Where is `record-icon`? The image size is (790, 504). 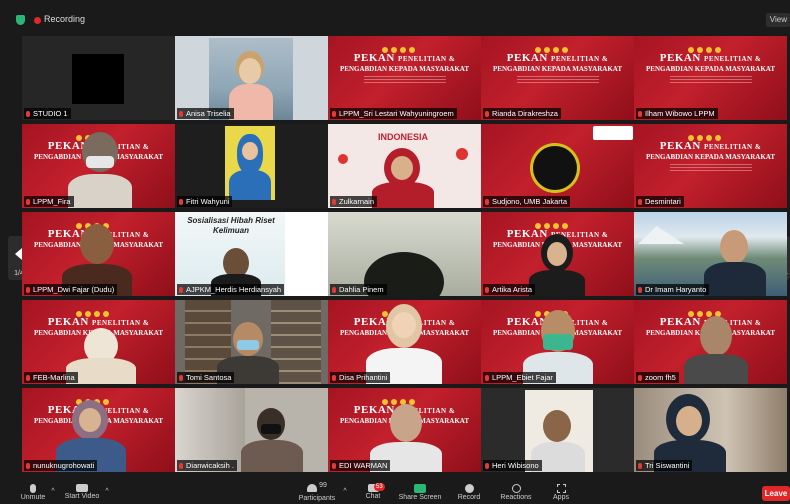 record-icon is located at coordinates (469, 488).